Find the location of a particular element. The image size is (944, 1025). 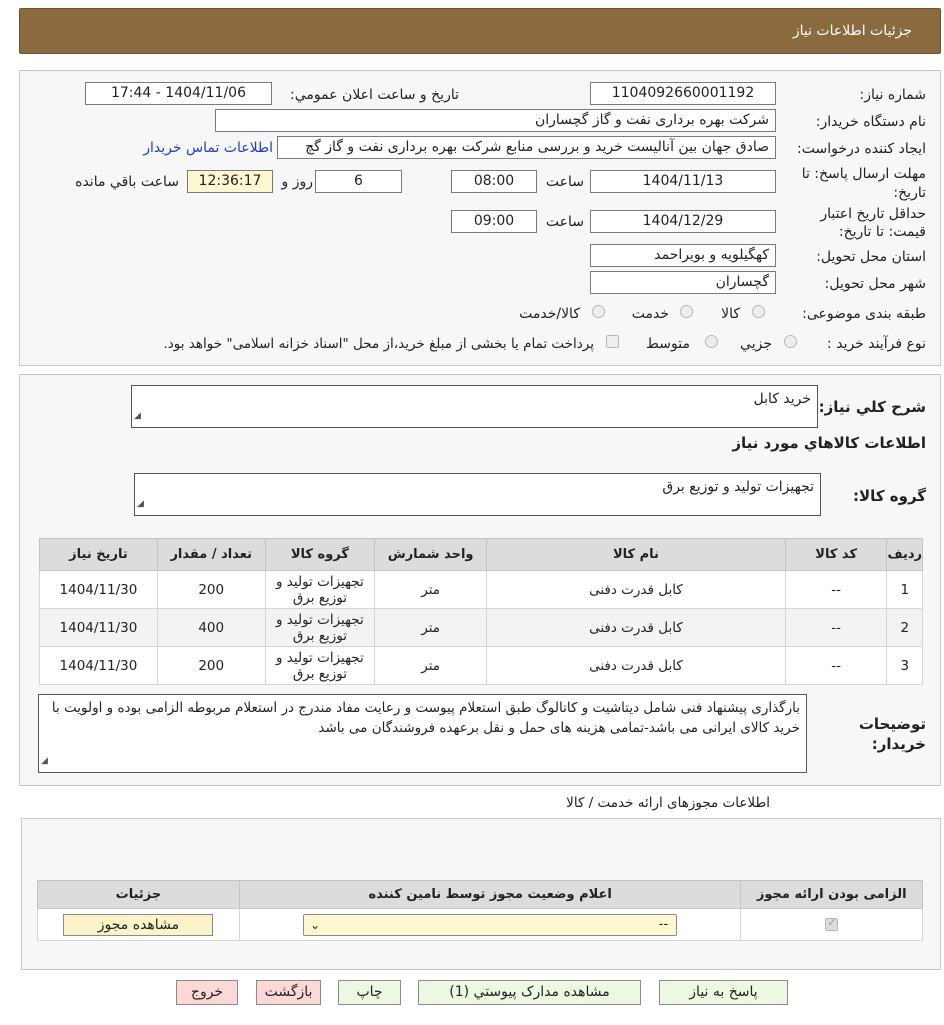

deadline-date-field: 1404/11/13 is located at coordinates (683, 181).